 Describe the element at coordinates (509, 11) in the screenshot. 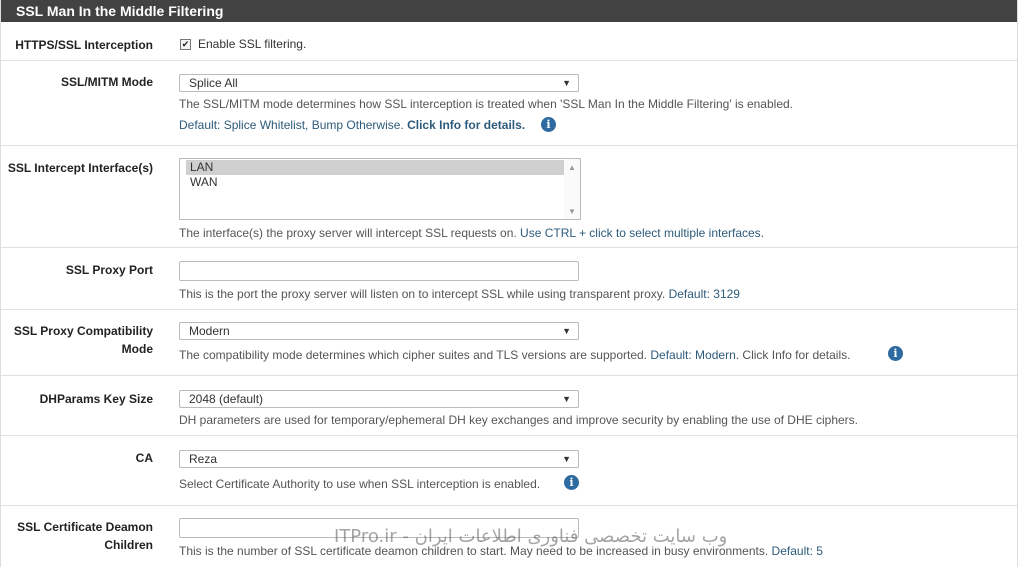

I see `panel-title: SSL Man In the Middle Filtering` at that location.